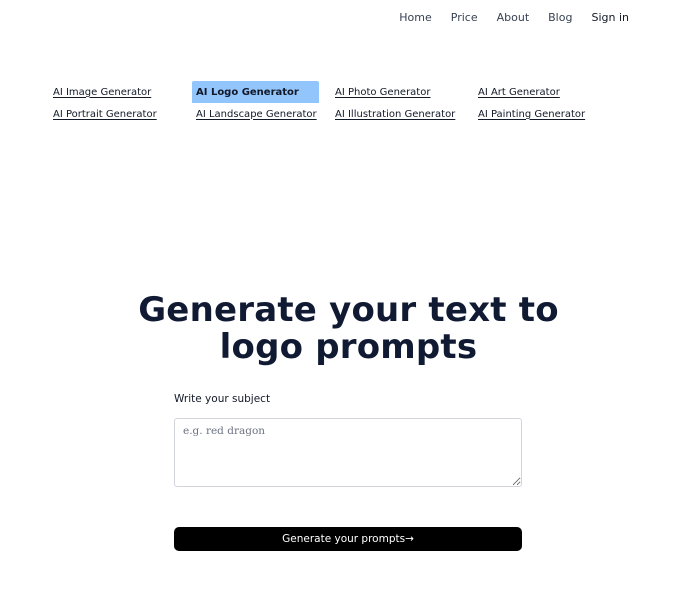 The height and width of the screenshot is (600, 679). Describe the element at coordinates (222, 399) in the screenshot. I see `subject-label: Write your subject` at that location.